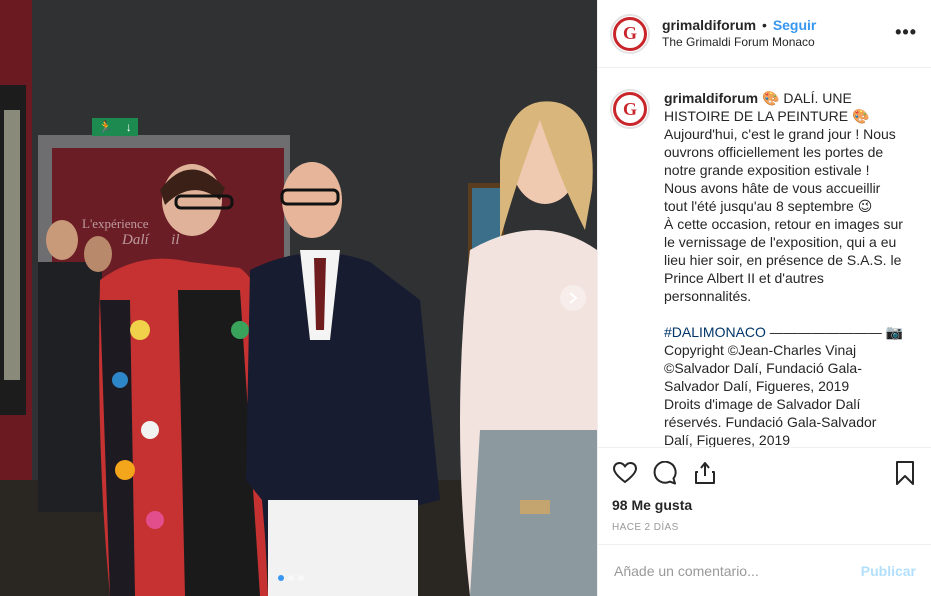 Image resolution: width=931 pixels, height=596 pixels. Describe the element at coordinates (115, 223) in the screenshot. I see `wall-text-line-1: L'expérience` at that location.